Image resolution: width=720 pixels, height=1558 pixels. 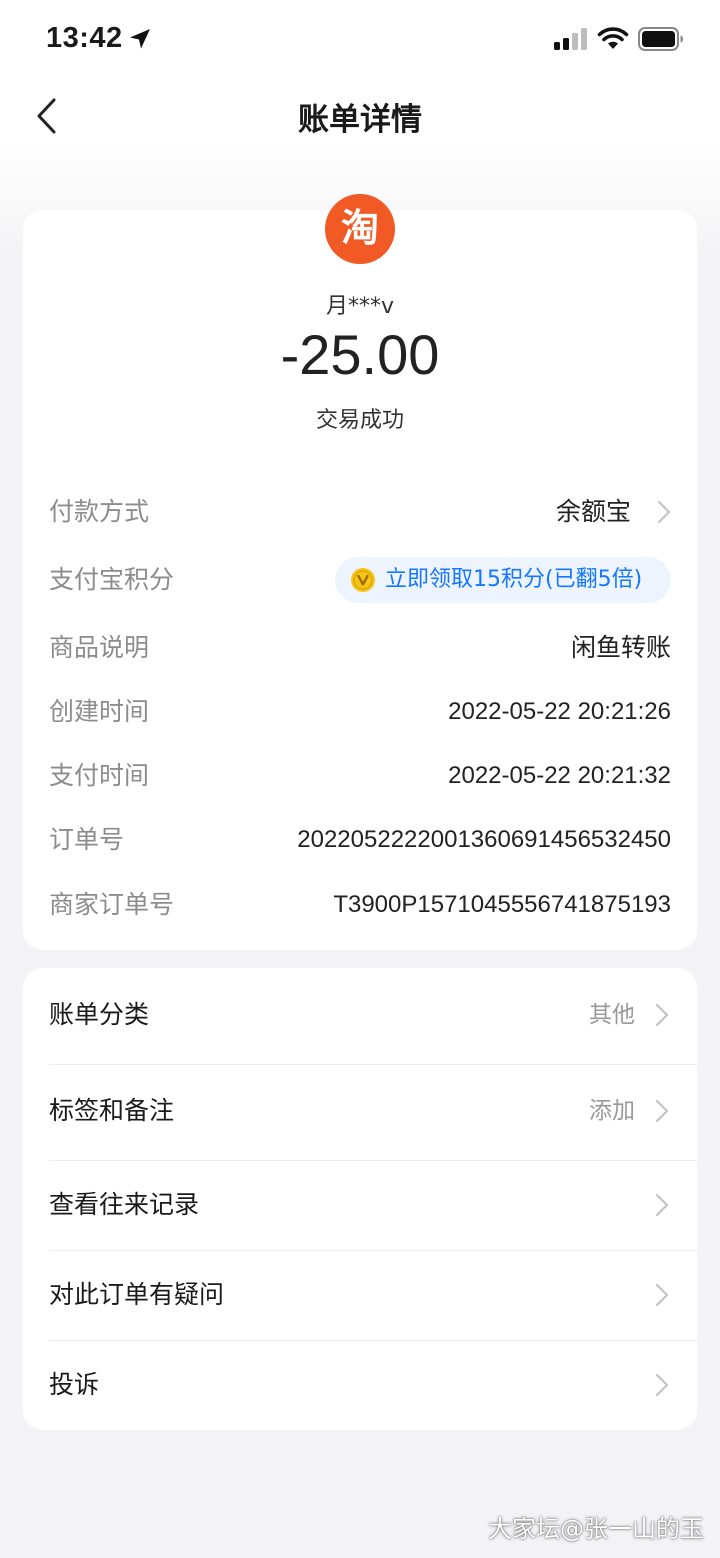 What do you see at coordinates (502, 904) in the screenshot?
I see `detail-value: T3900P1571045556741875193` at bounding box center [502, 904].